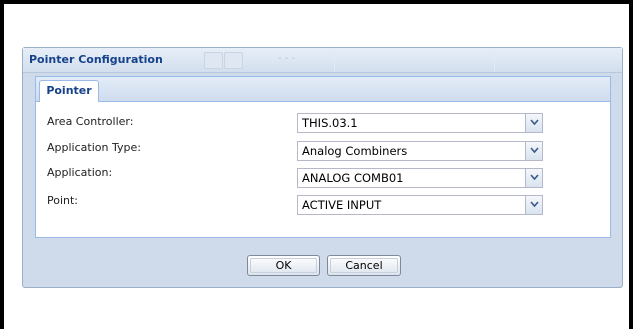 The image size is (633, 329). What do you see at coordinates (94, 147) in the screenshot?
I see `application-type-label: Application Type:` at bounding box center [94, 147].